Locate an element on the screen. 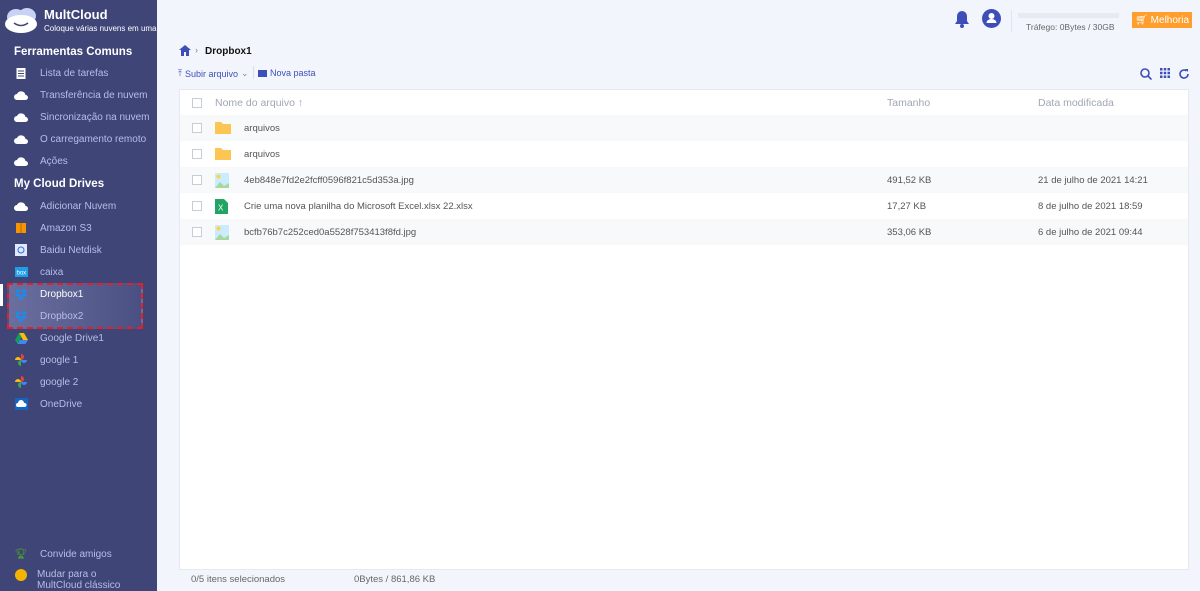 The width and height of the screenshot is (1200, 591). cloud-transfer-icon is located at coordinates (21, 95).